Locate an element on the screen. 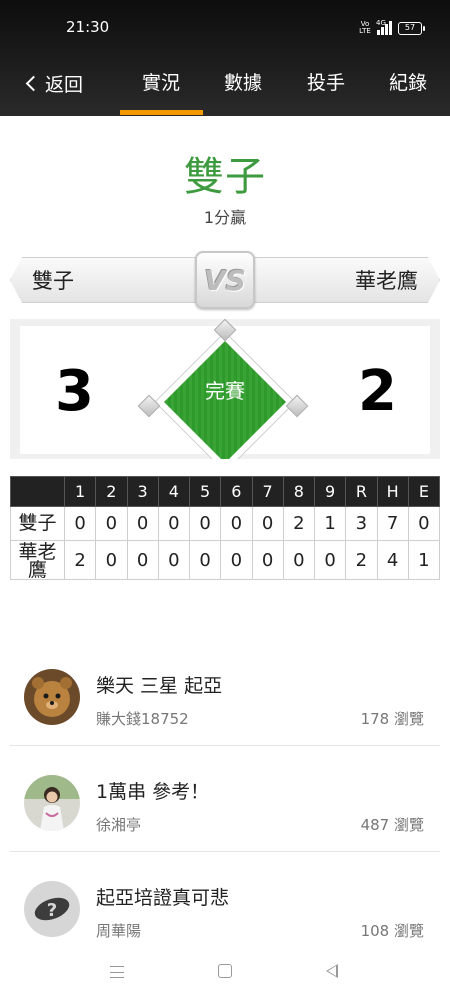  away-team-name: 雙子 is located at coordinates (53, 280).